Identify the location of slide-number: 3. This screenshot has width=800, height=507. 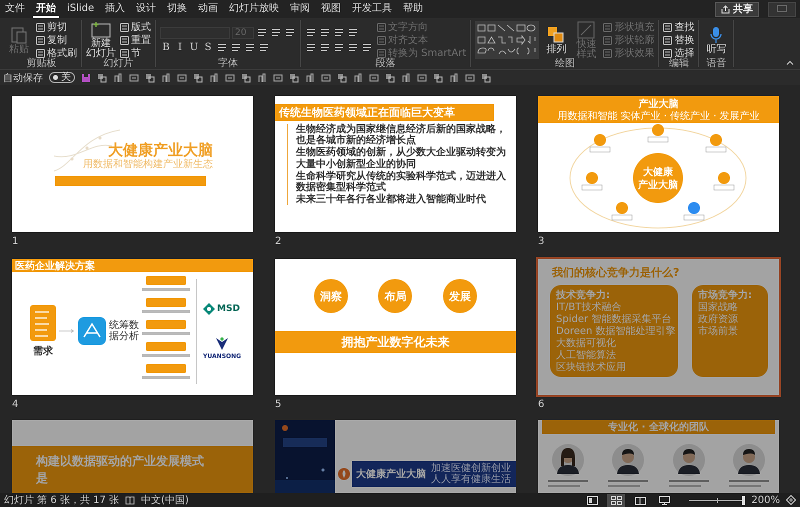
(542, 241).